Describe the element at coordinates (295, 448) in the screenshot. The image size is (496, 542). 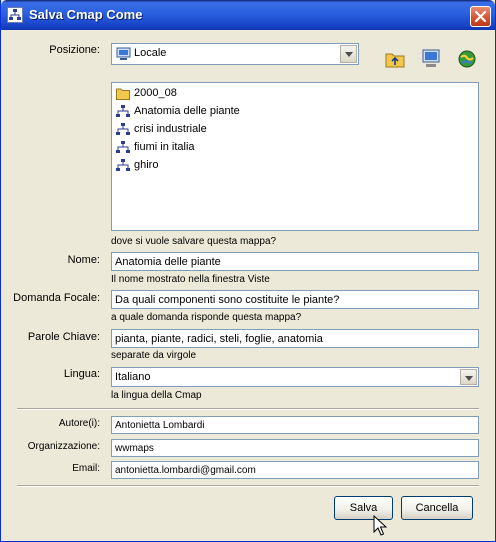
I see `organization-input: wwmaps` at that location.